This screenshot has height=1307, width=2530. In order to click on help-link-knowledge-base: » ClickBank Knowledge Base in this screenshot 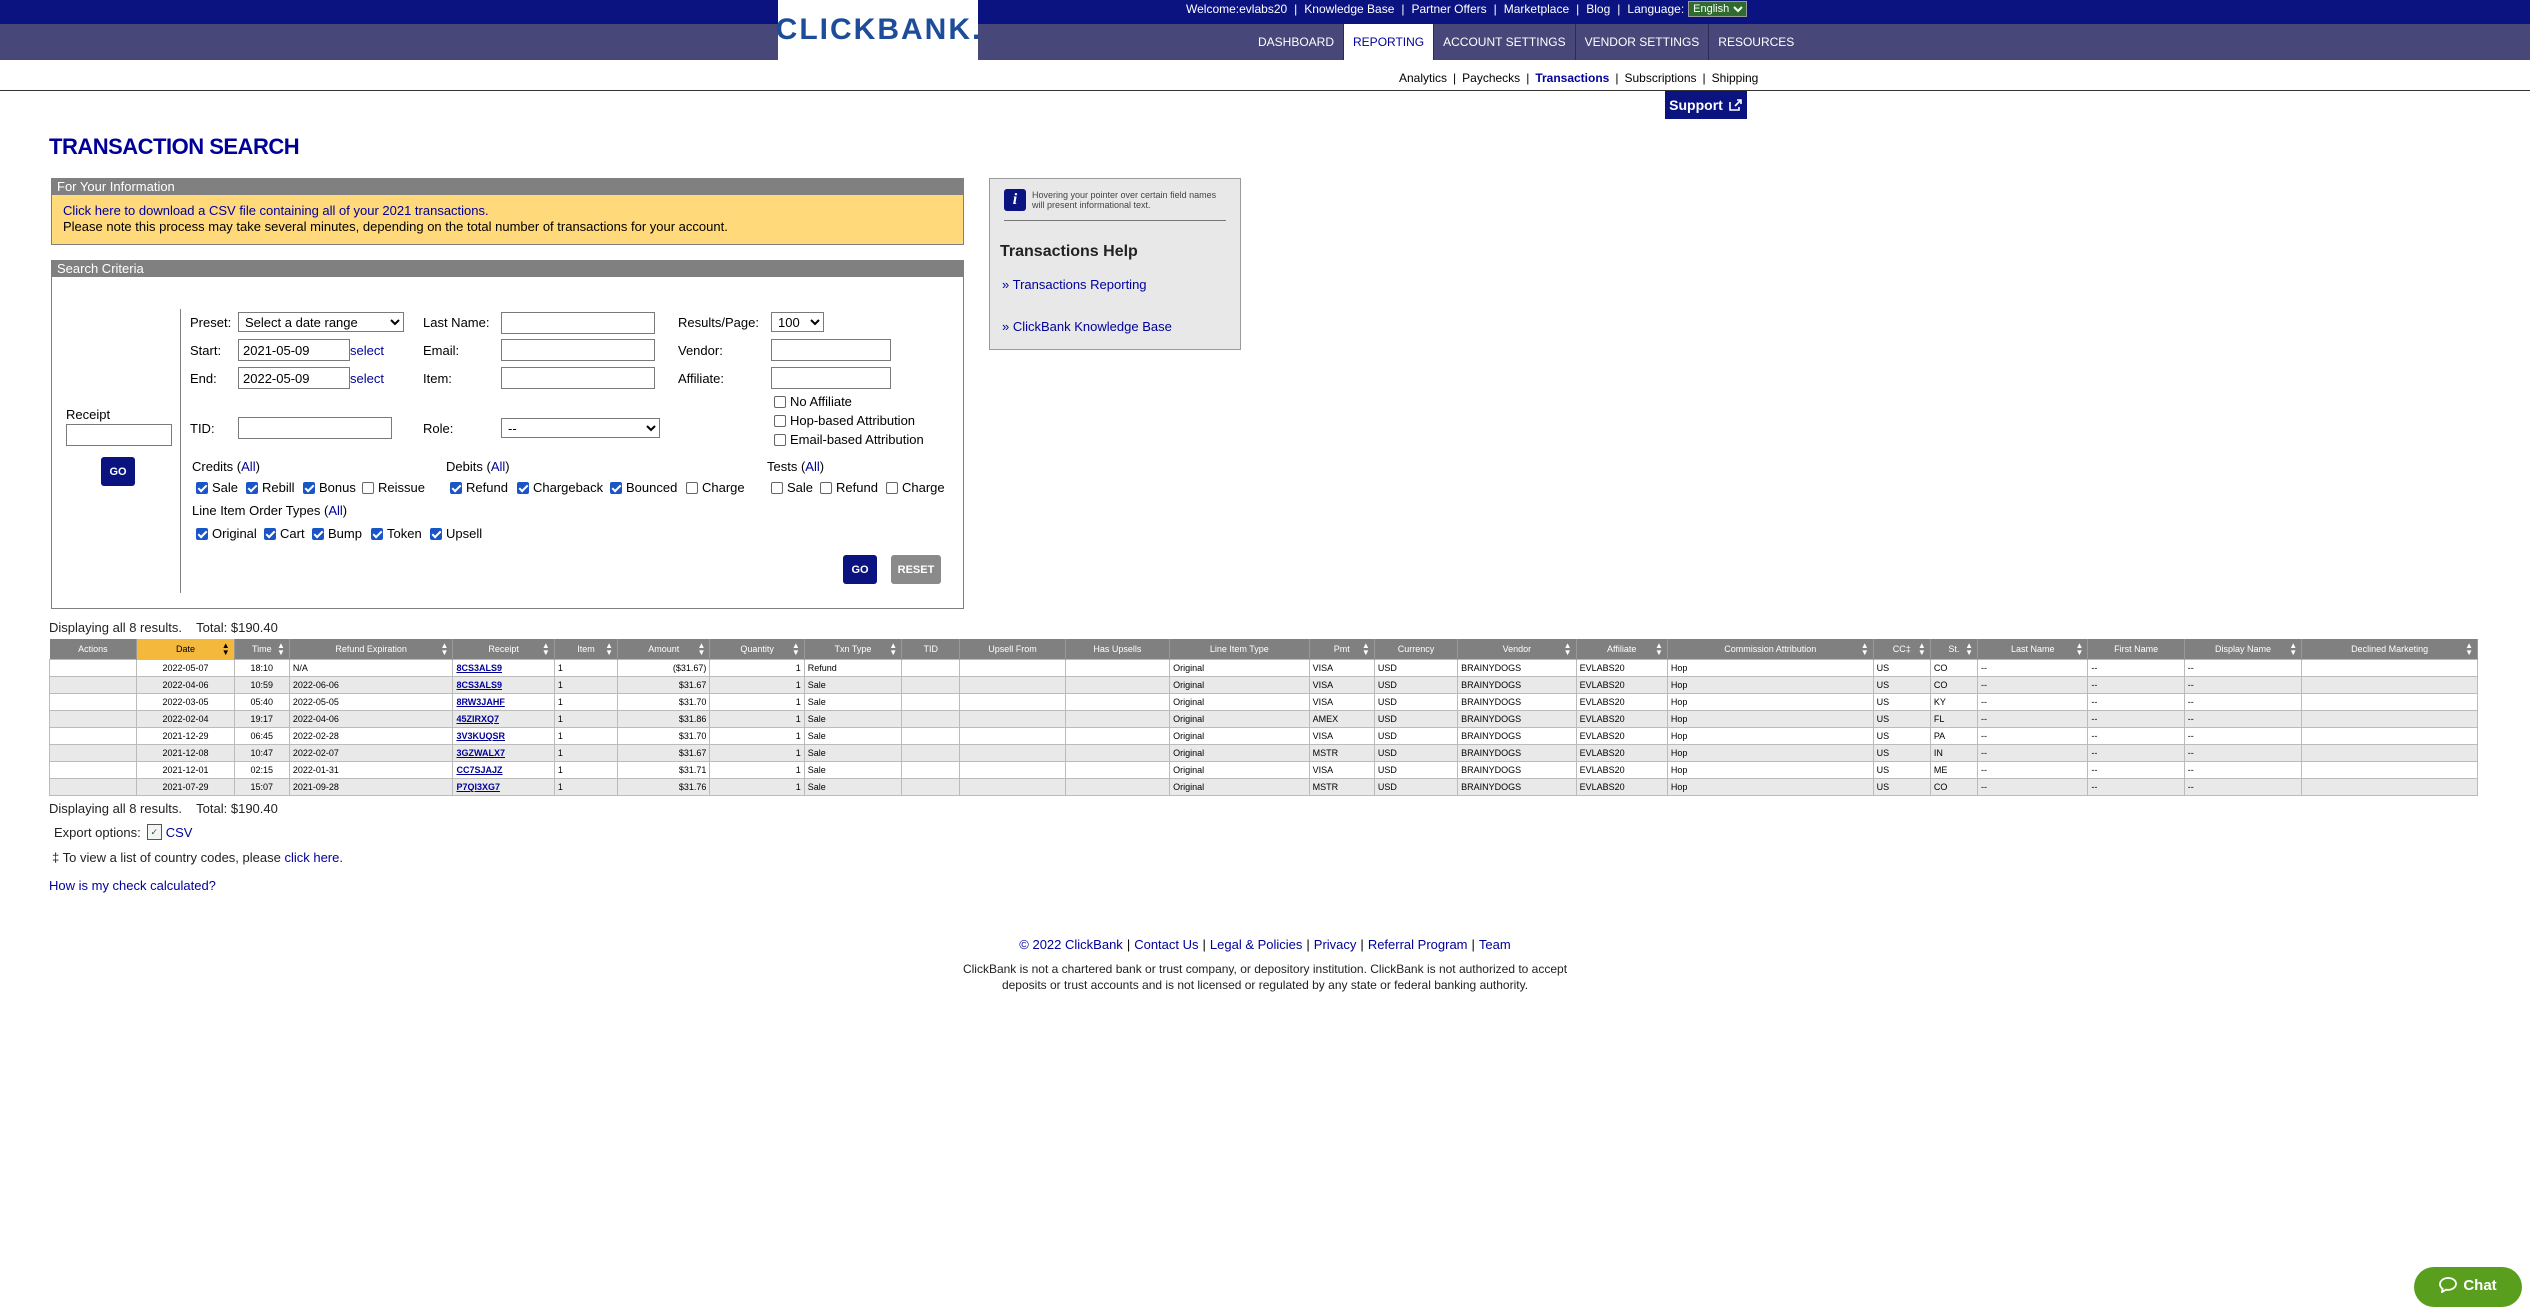, I will do `click(1087, 326)`.